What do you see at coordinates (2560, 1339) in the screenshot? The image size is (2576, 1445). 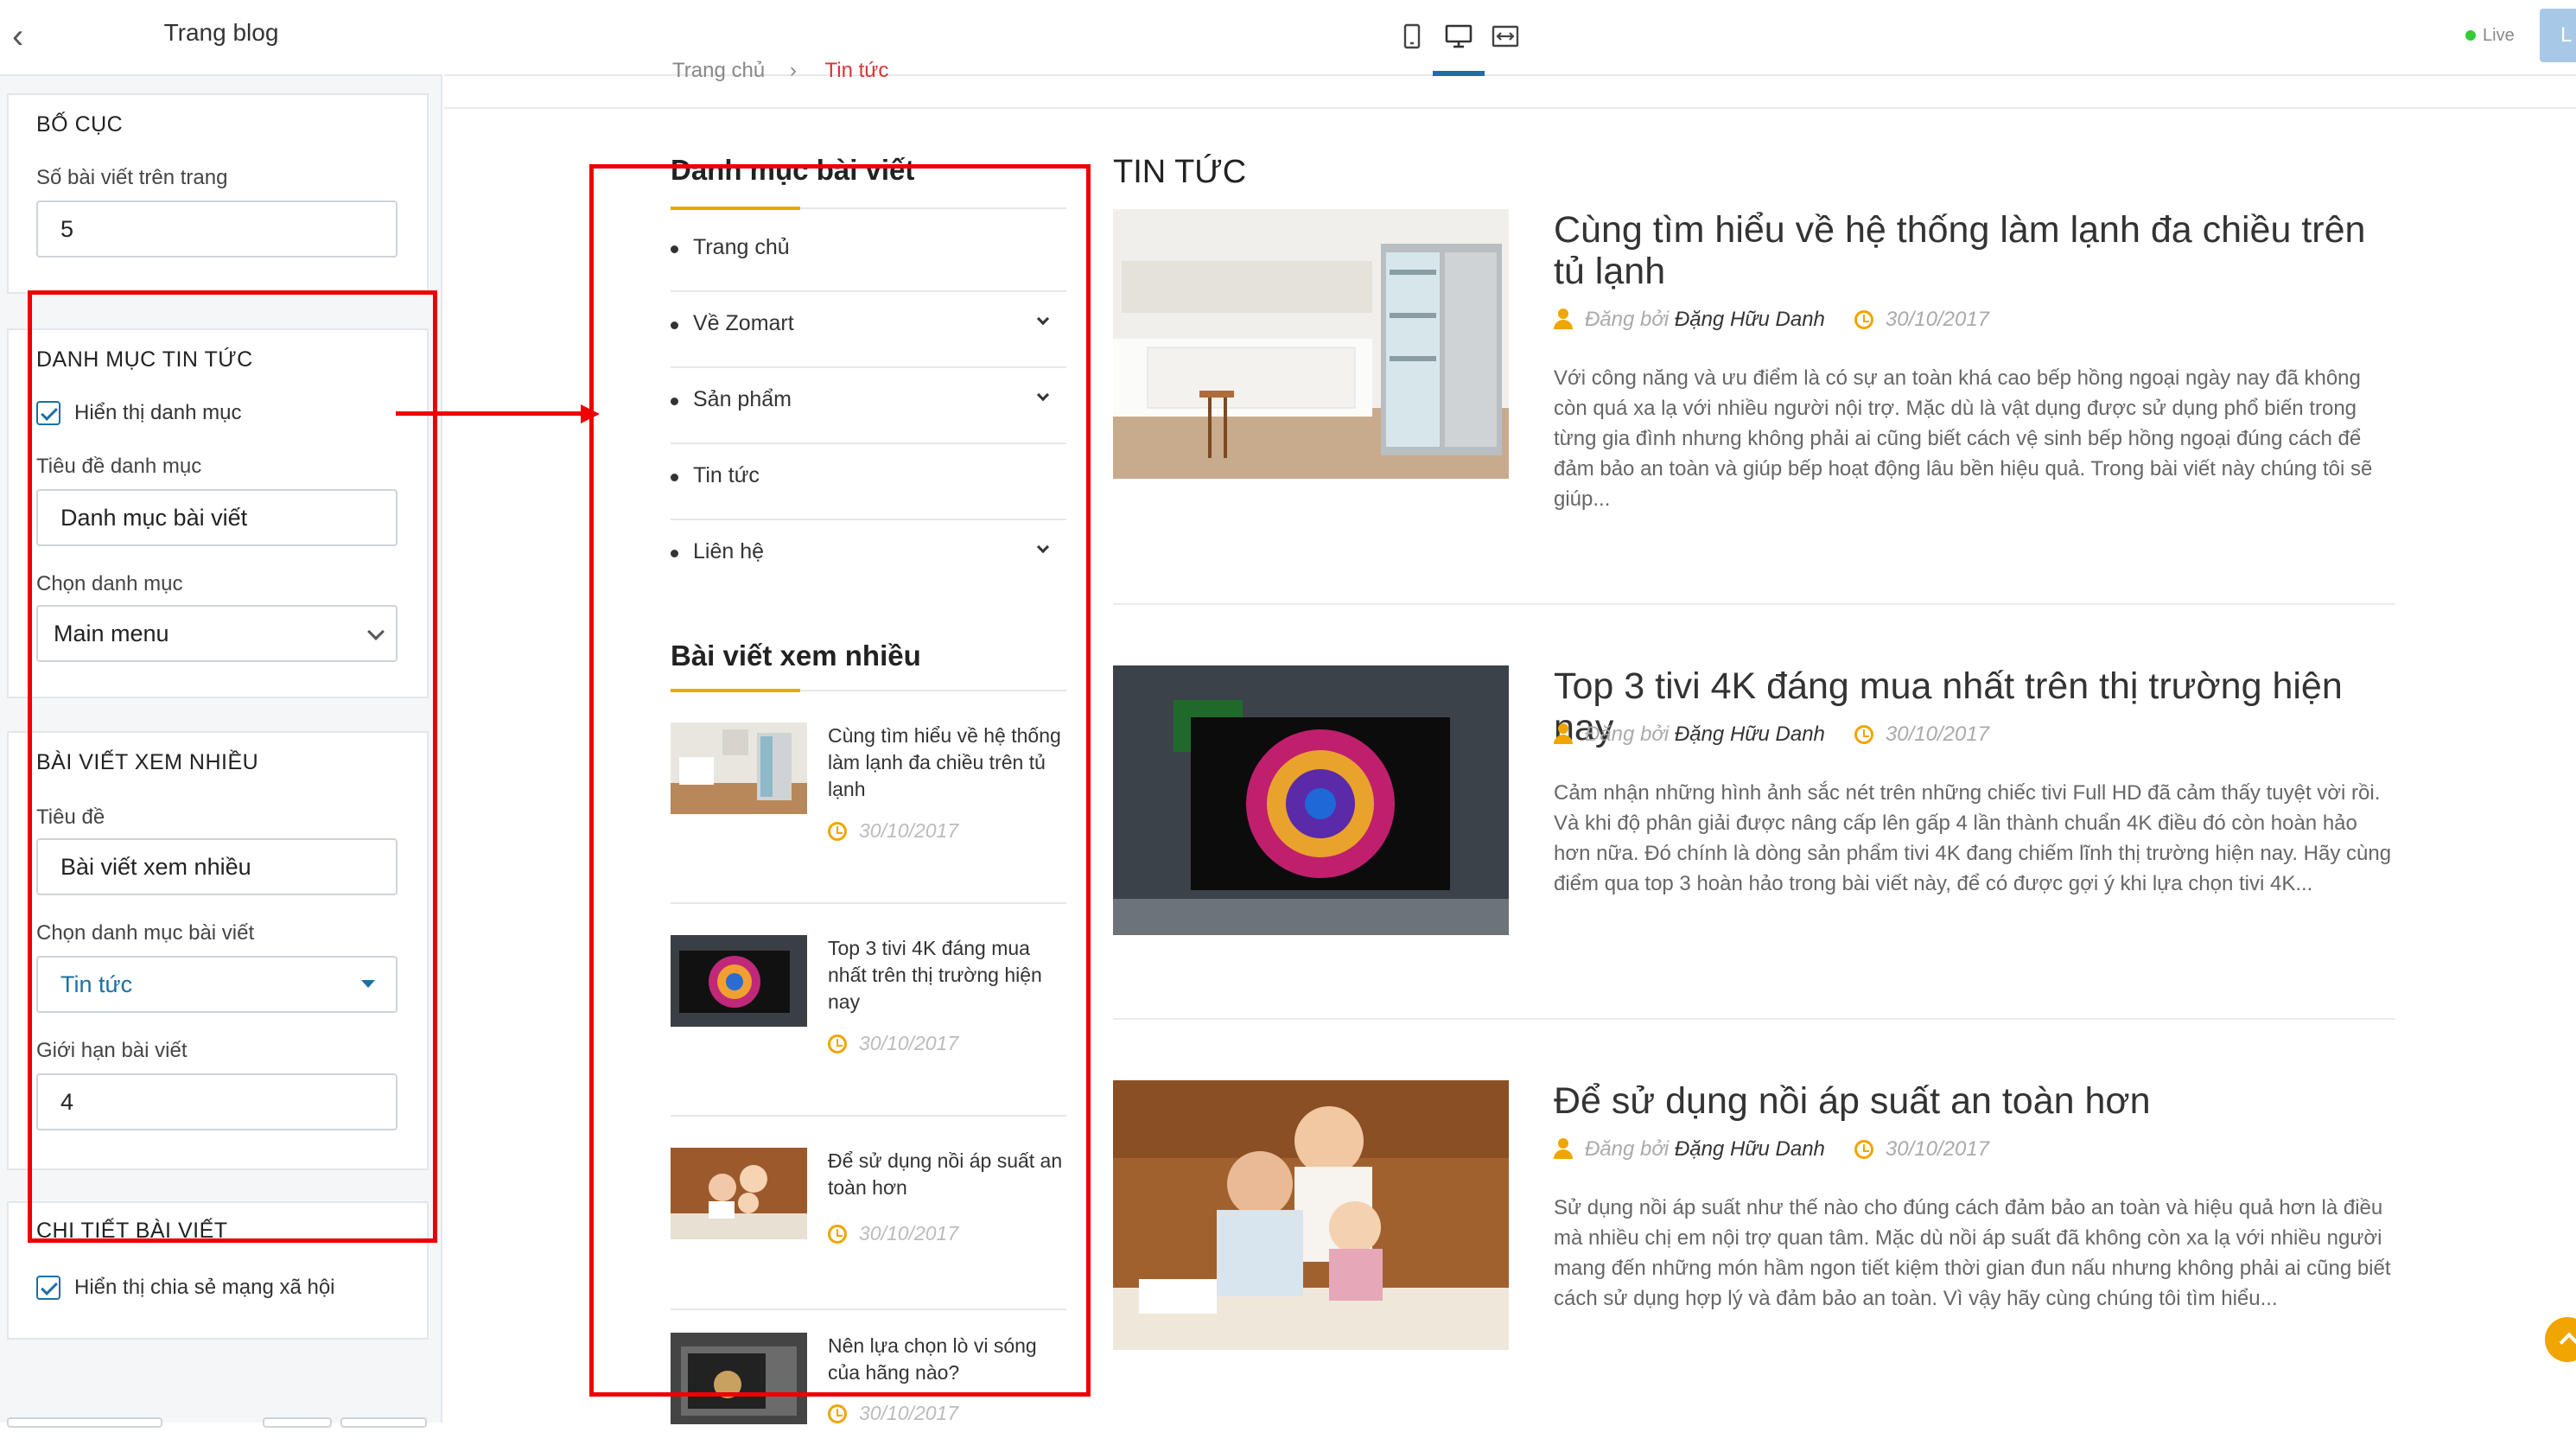 I see `scroll-to-top-button` at bounding box center [2560, 1339].